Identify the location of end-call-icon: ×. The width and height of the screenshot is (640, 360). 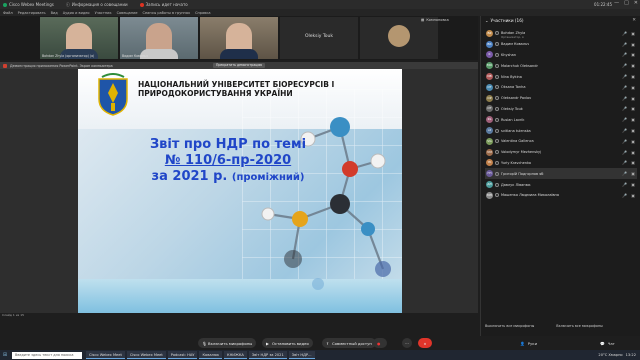
(425, 343).